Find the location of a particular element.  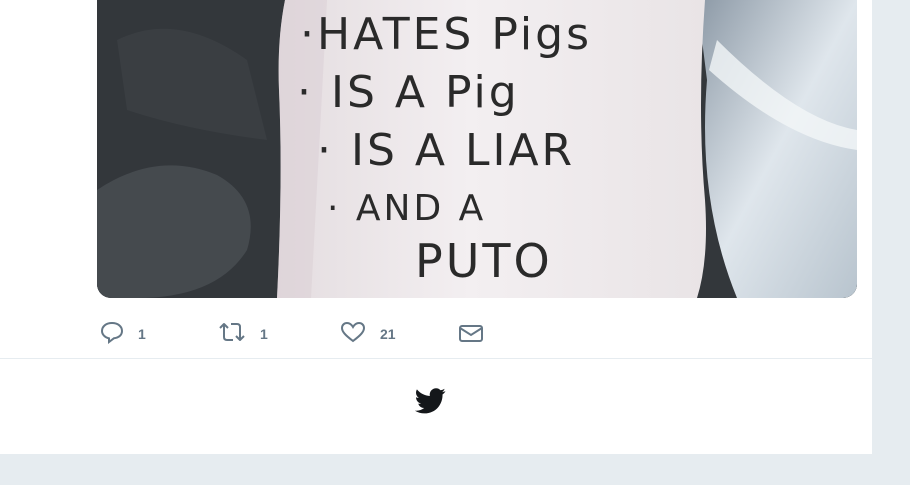

sign-line-5: PUTO is located at coordinates (484, 261).